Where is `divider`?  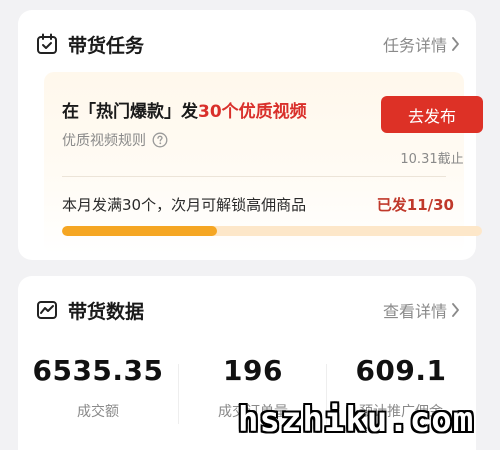 divider is located at coordinates (254, 176).